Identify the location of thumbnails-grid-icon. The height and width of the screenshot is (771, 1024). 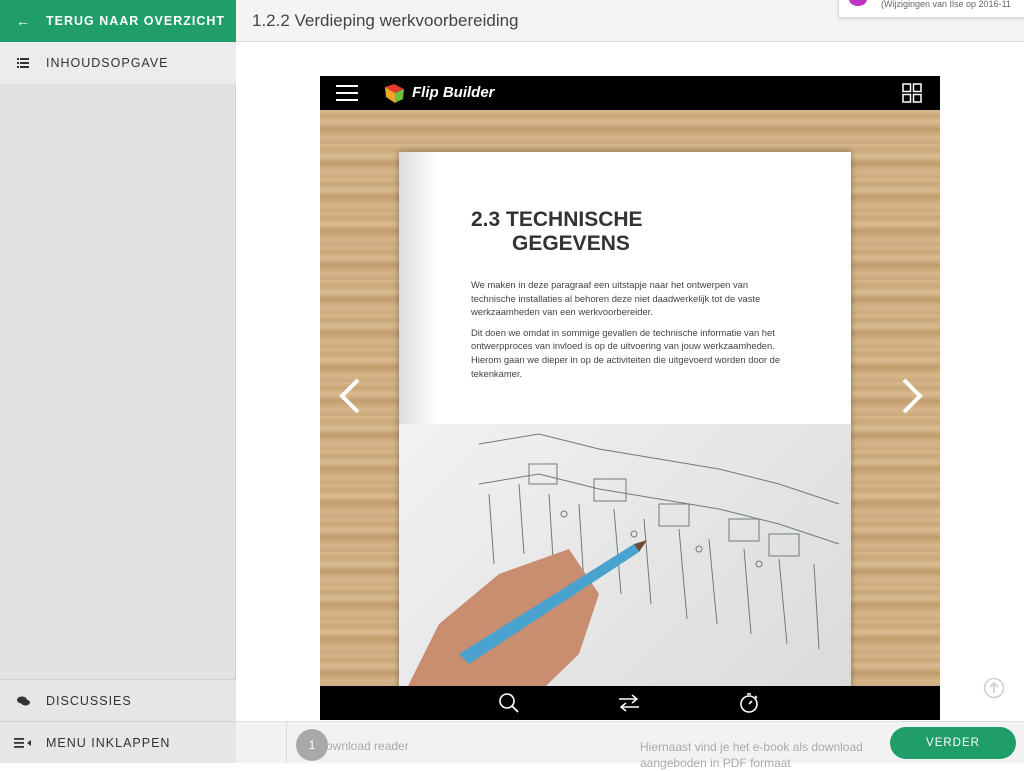
(912, 93).